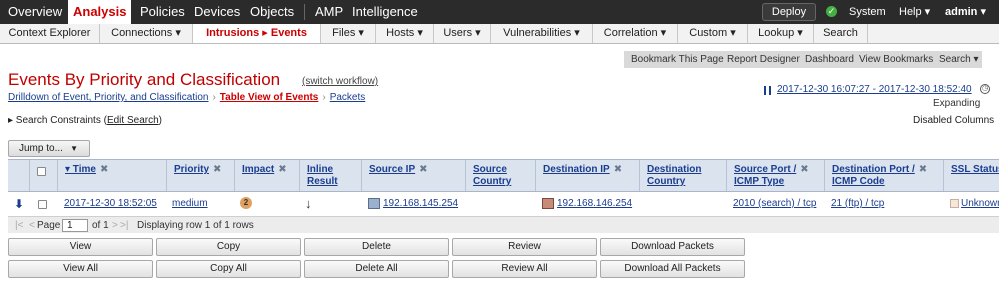  What do you see at coordinates (267, 175) in the screenshot?
I see `header-impact: Impact ✖` at bounding box center [267, 175].